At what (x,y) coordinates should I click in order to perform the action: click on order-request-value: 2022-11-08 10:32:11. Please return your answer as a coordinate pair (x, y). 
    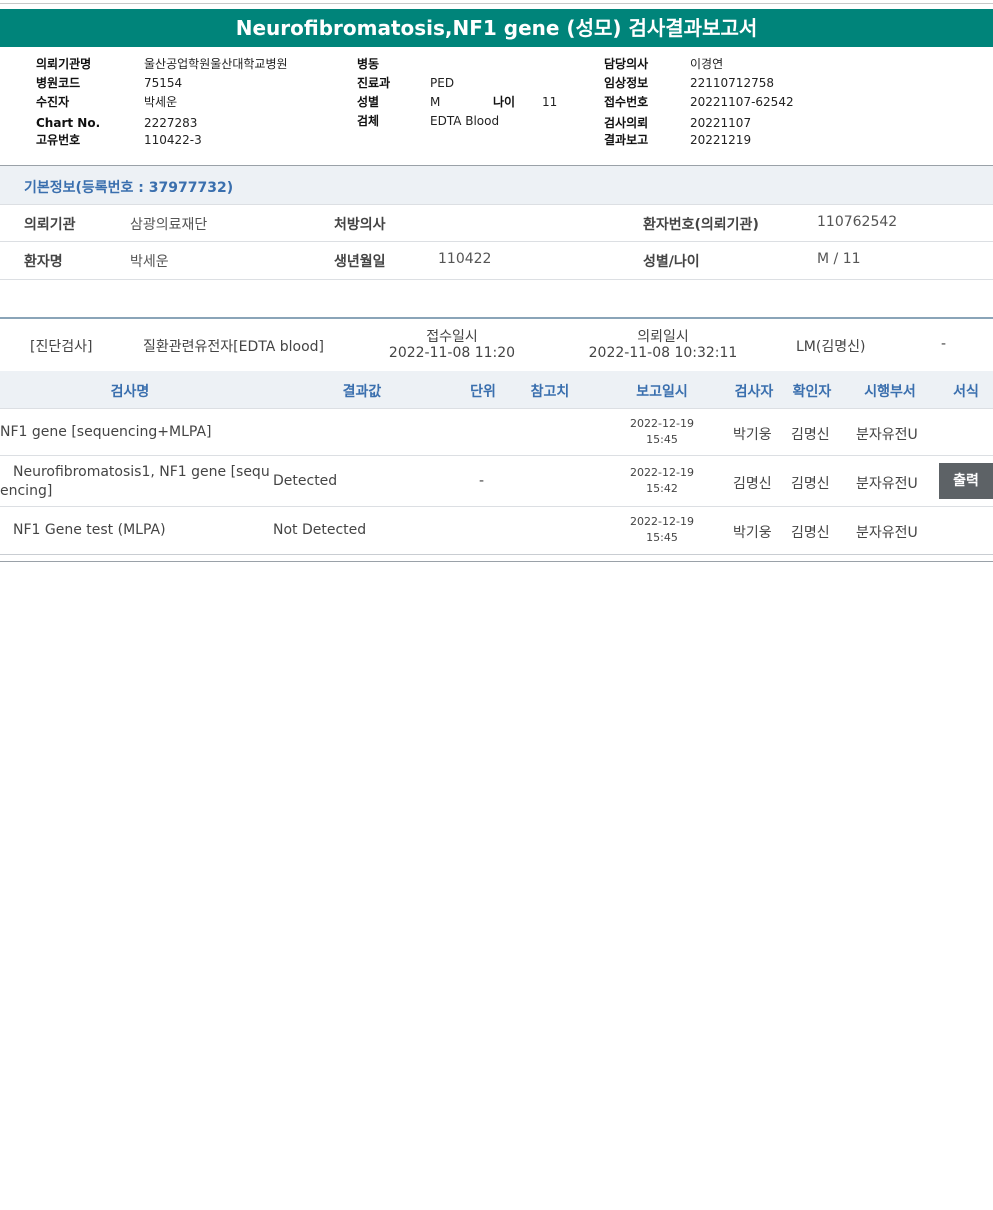
    Looking at the image, I should click on (663, 353).